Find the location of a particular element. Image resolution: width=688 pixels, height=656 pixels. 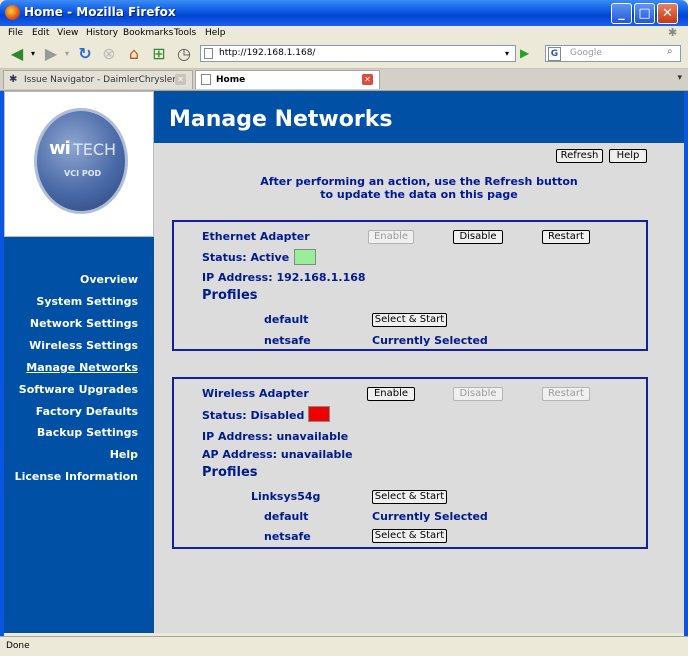

back-icon: ◀ is located at coordinates (17, 54).